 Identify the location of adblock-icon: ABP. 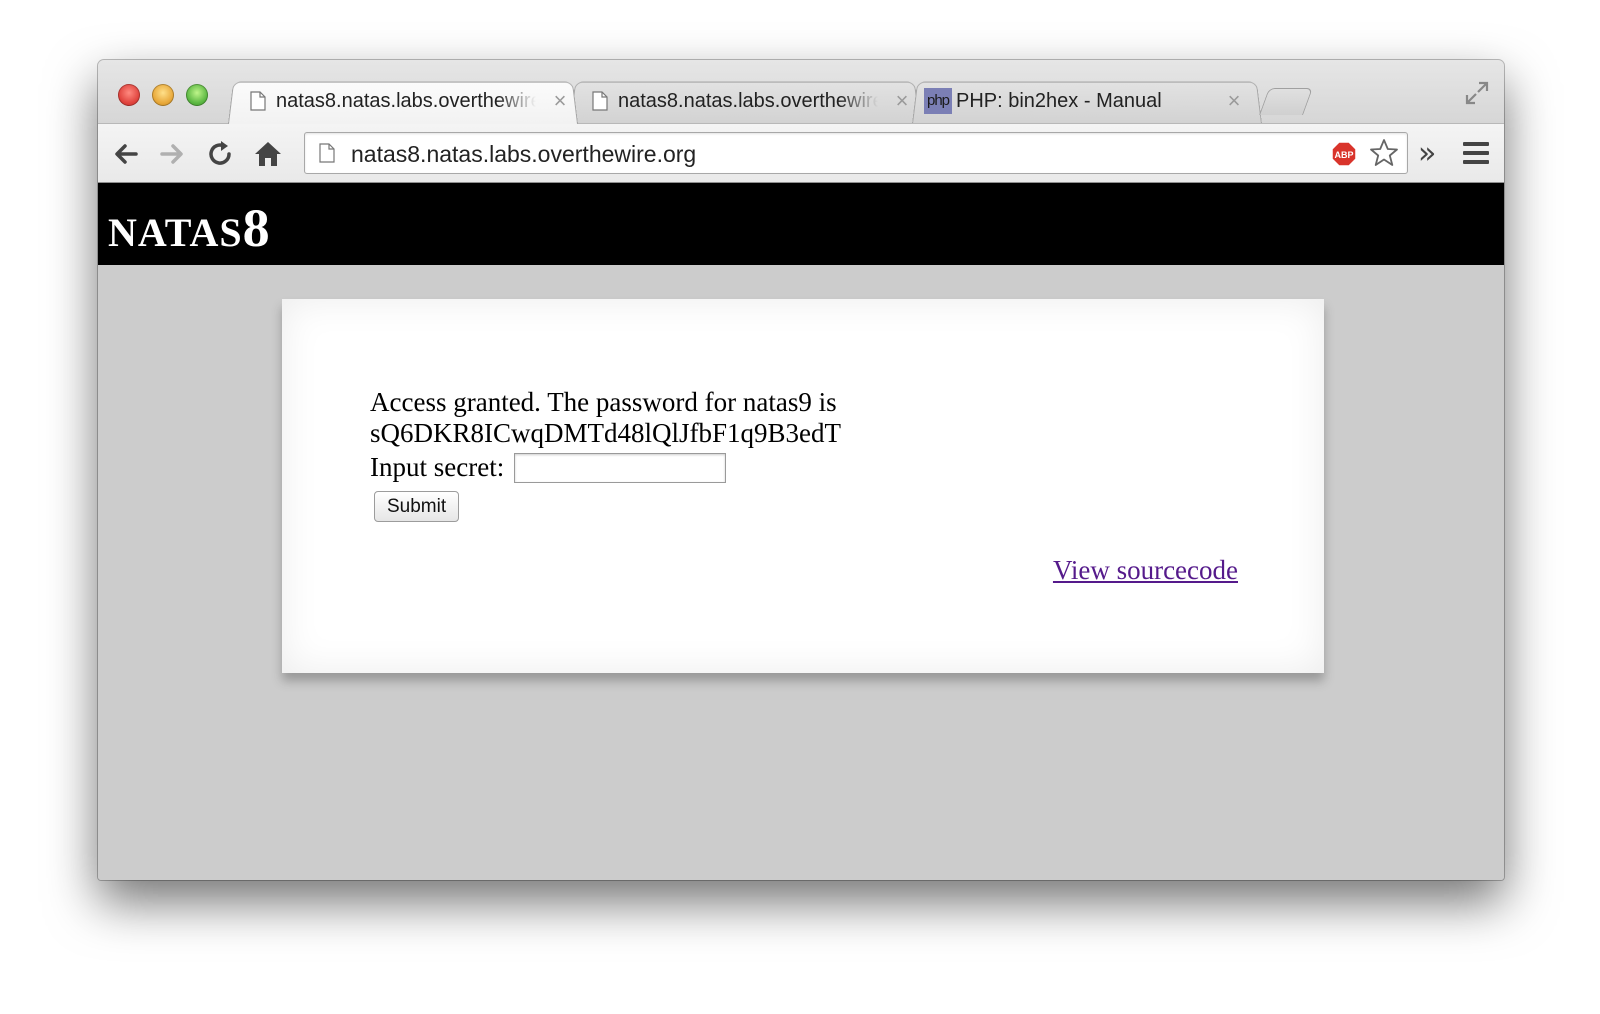
(1344, 154).